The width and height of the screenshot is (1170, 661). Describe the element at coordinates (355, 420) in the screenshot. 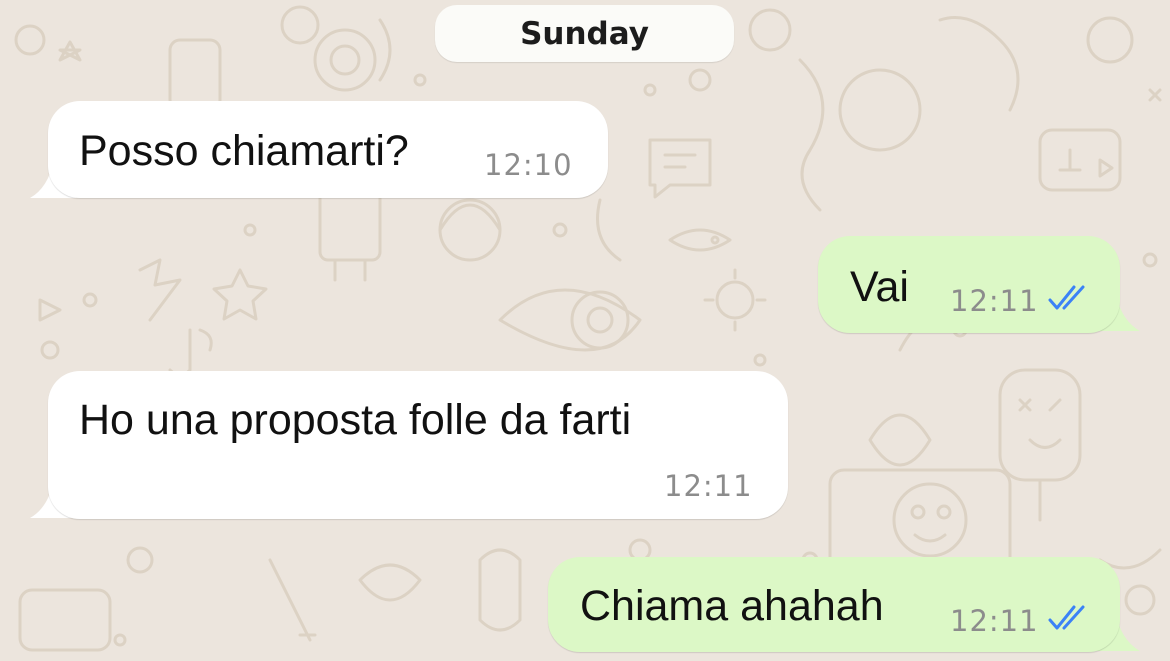

I see `message-text: Ho una proposta folle da farti` at that location.